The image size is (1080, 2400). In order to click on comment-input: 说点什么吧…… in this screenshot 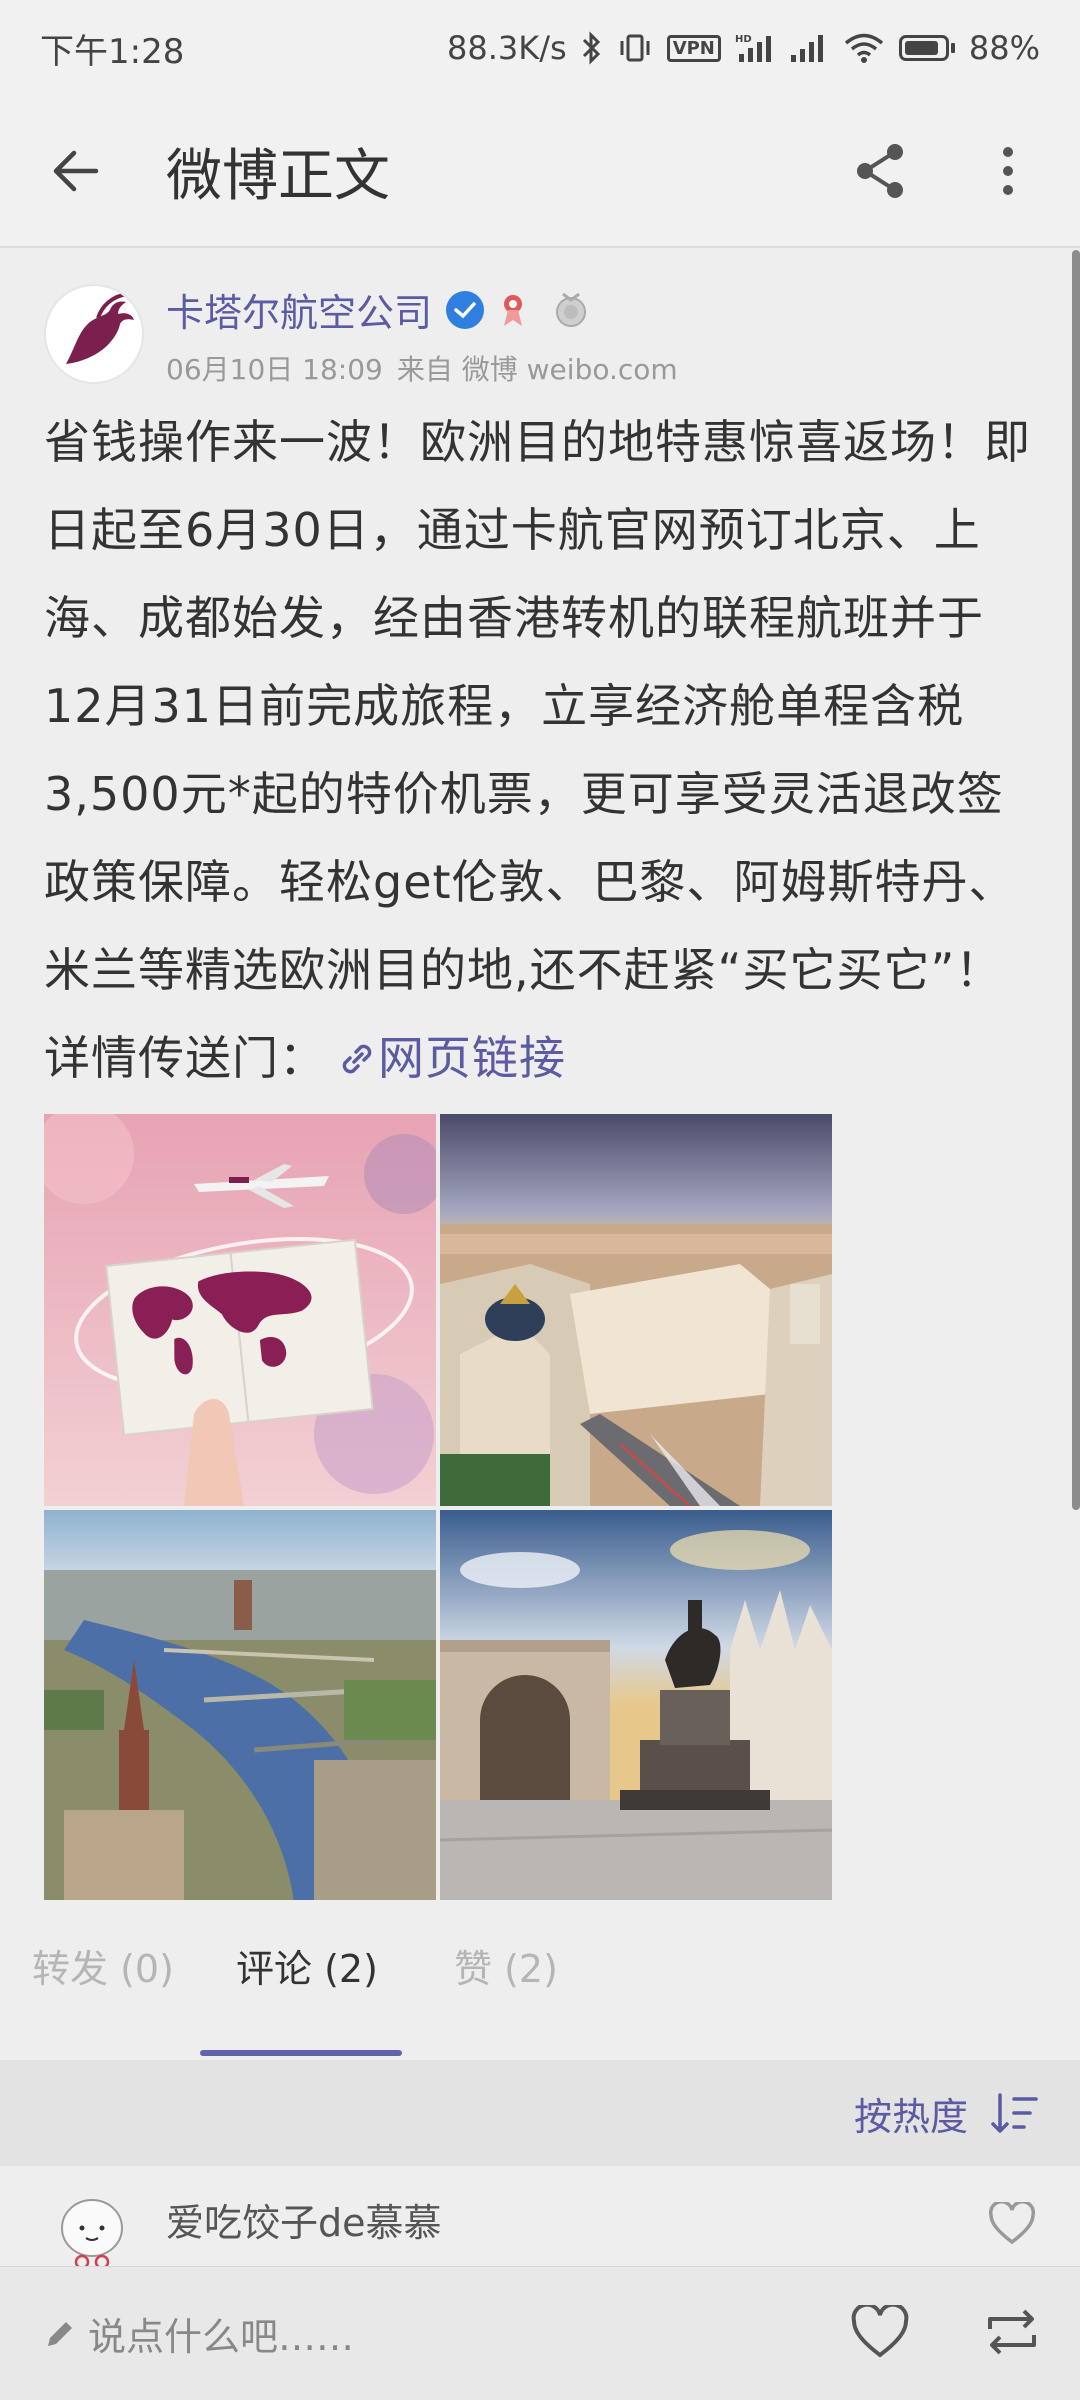, I will do `click(199, 2333)`.